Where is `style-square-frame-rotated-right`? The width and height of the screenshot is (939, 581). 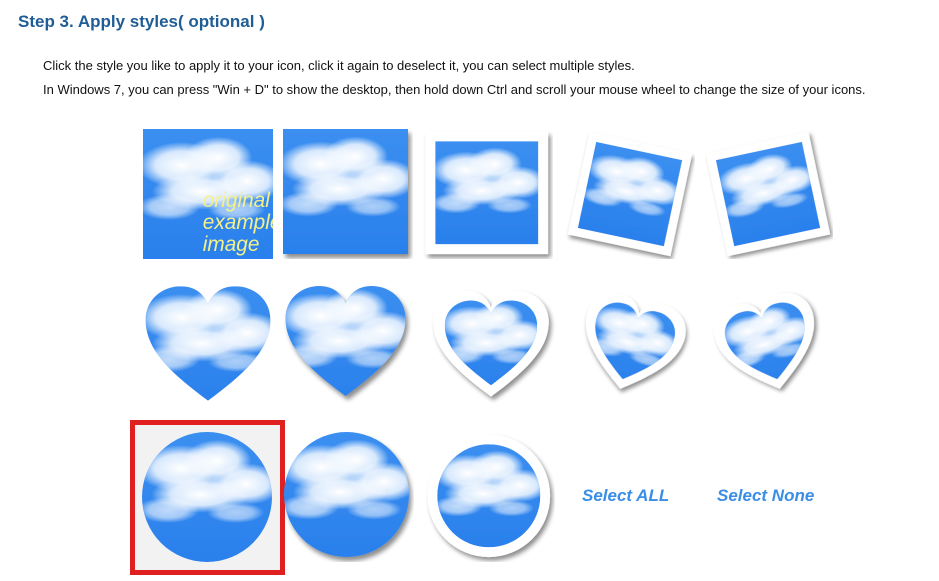 style-square-frame-rotated-right is located at coordinates (768, 194).